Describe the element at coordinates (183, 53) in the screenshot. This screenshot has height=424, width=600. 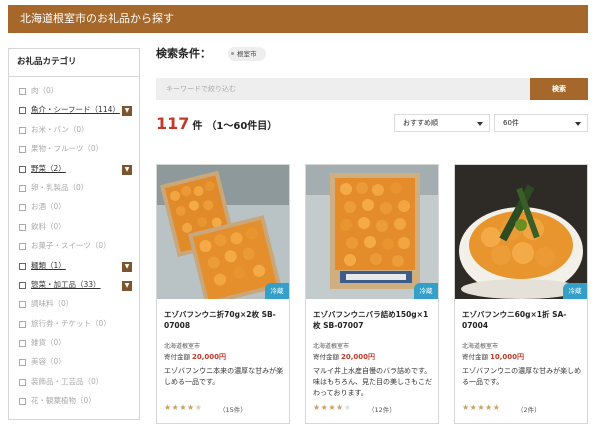
I see `search-conditions-label: 検索条件：` at that location.